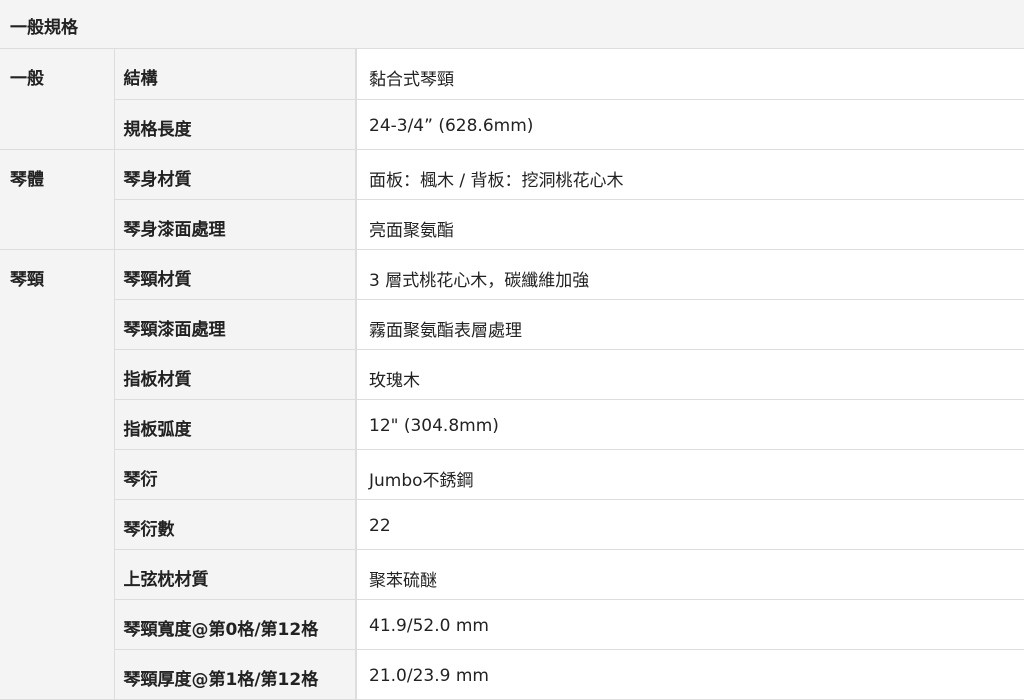 This screenshot has width=1024, height=700. I want to click on row-value: 3 層式桃花心木，碳纖維加強, so click(690, 274).